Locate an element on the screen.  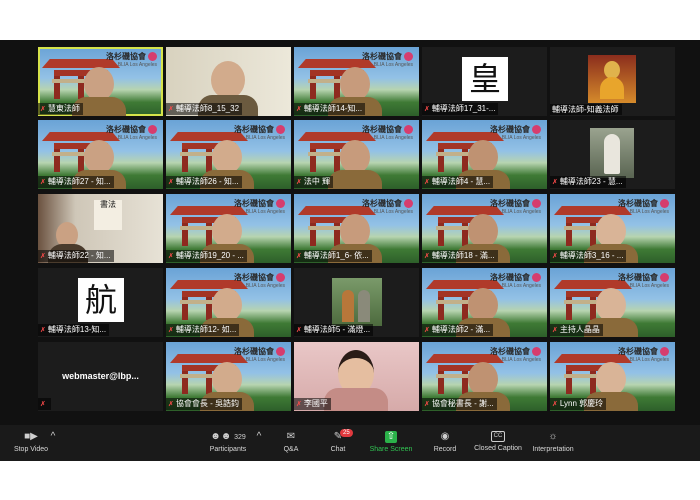
profile-photo is located at coordinates (357, 302).